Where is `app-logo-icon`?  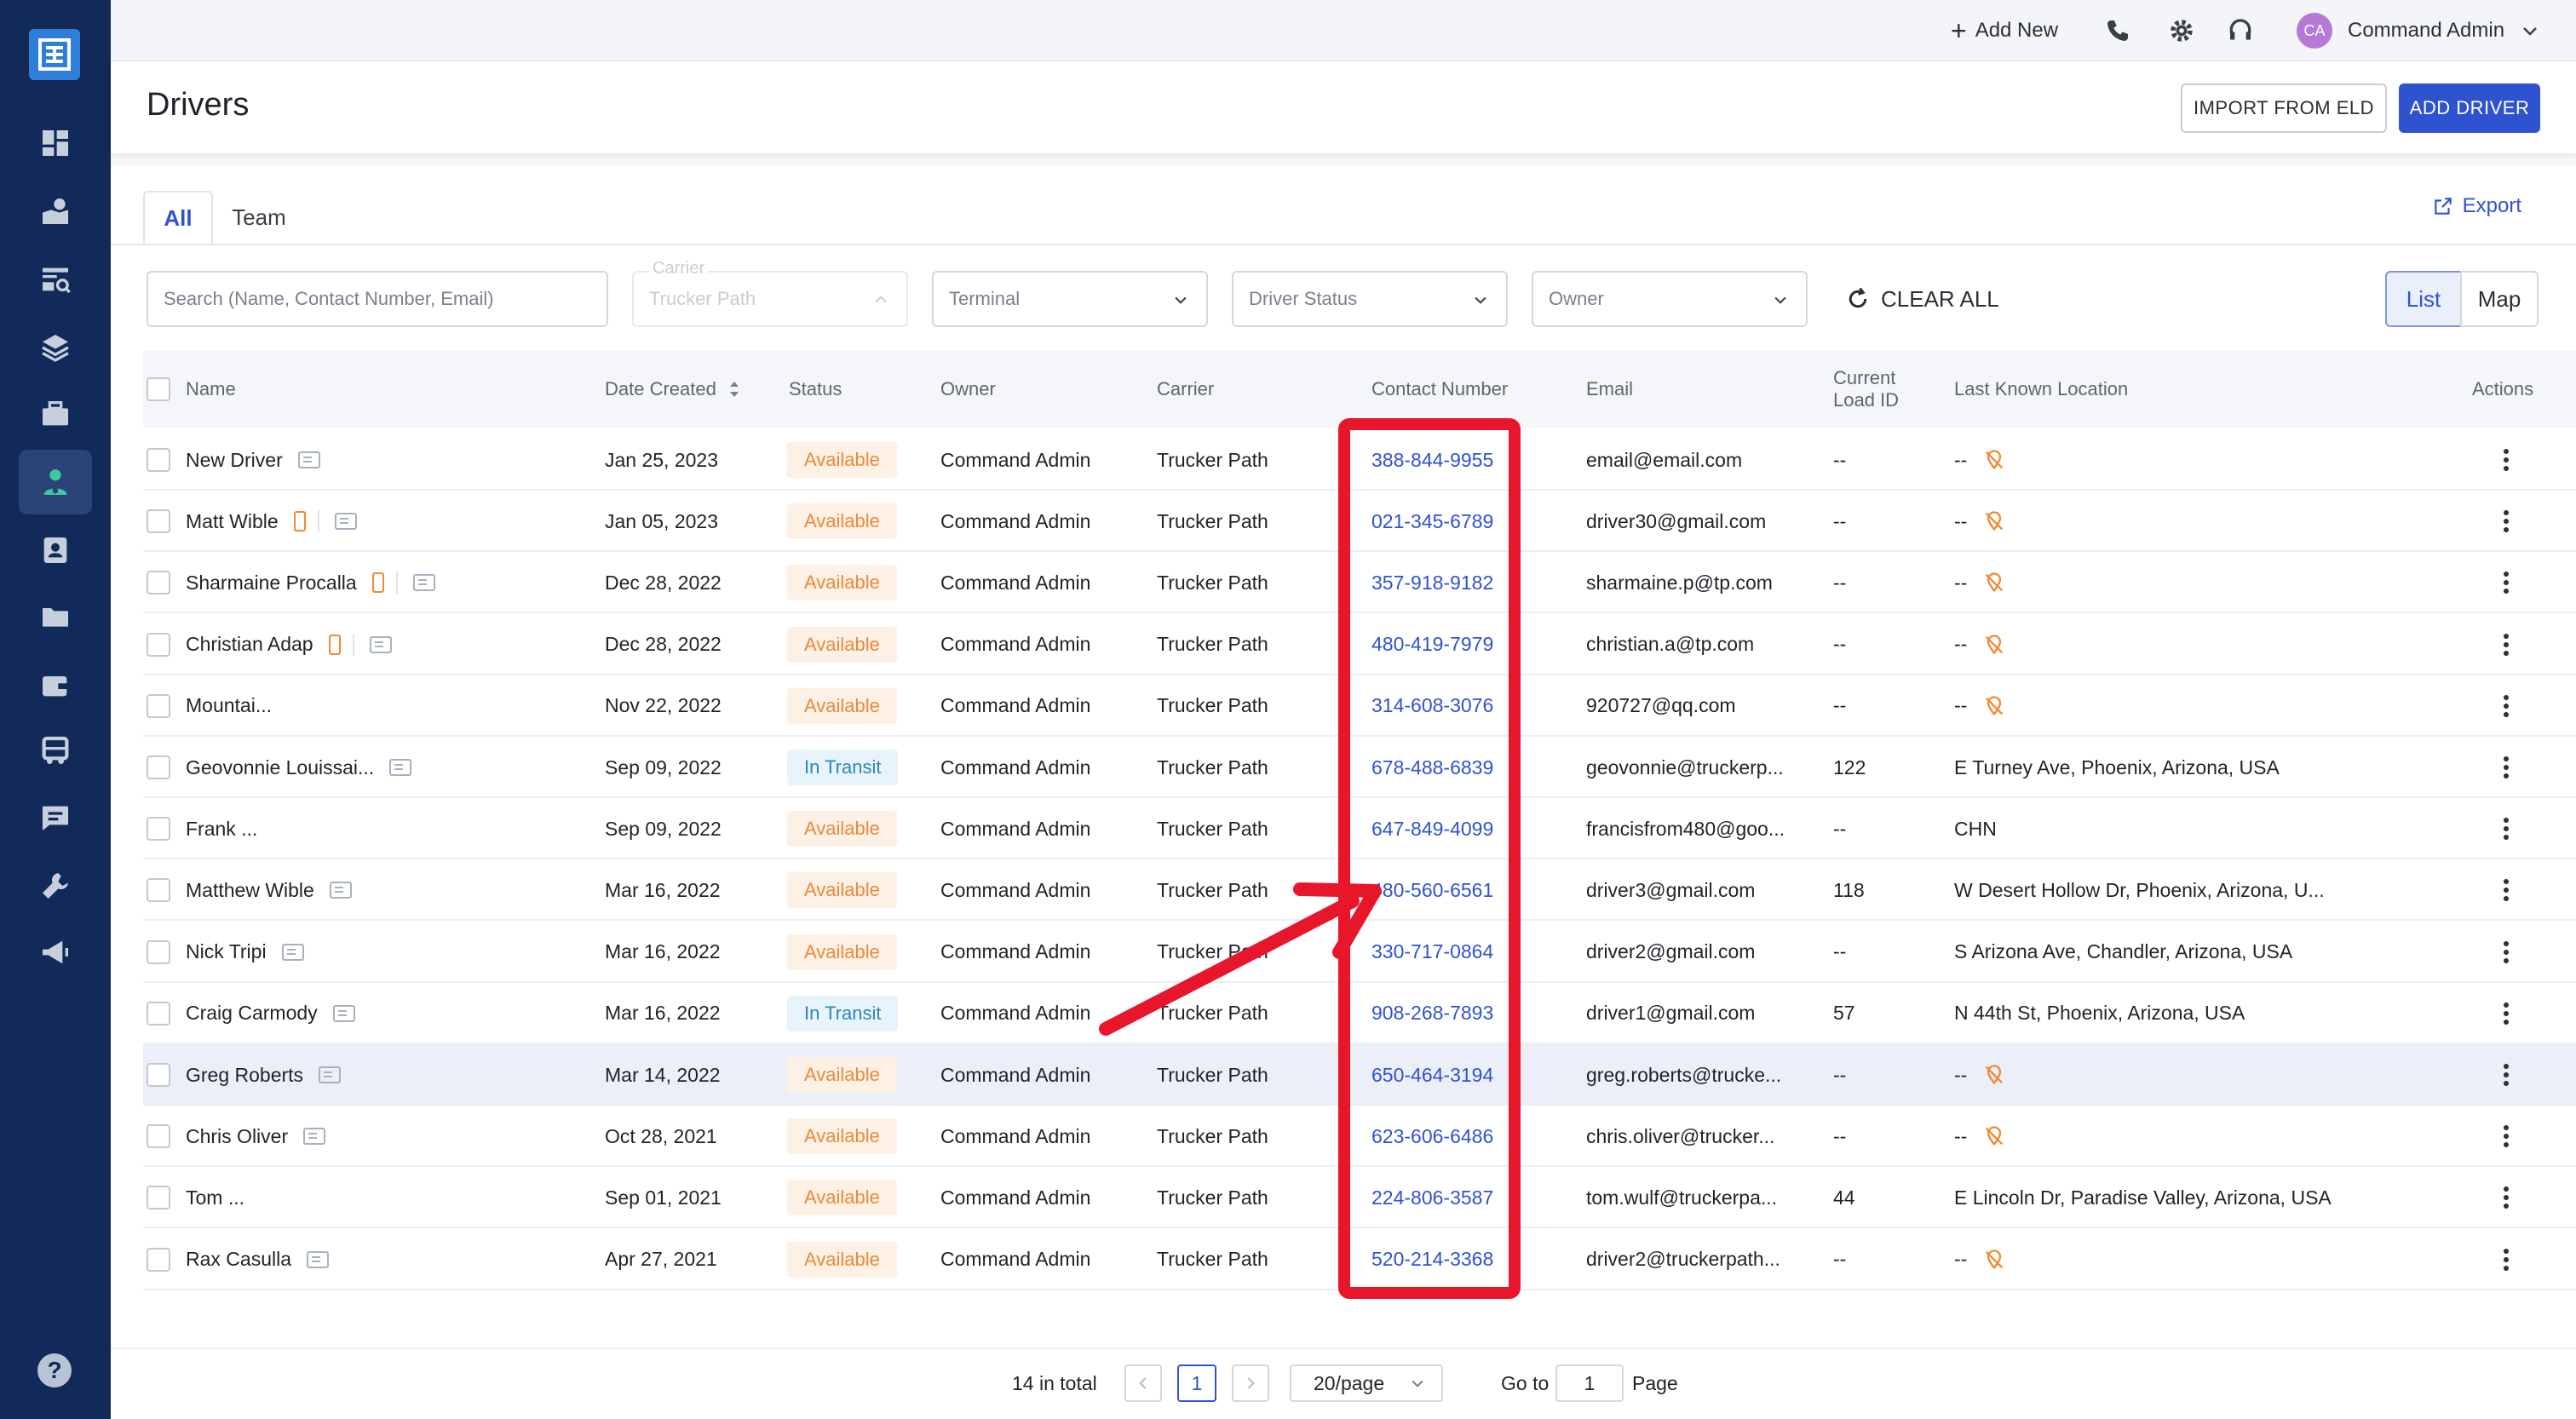
app-logo-icon is located at coordinates (55, 55).